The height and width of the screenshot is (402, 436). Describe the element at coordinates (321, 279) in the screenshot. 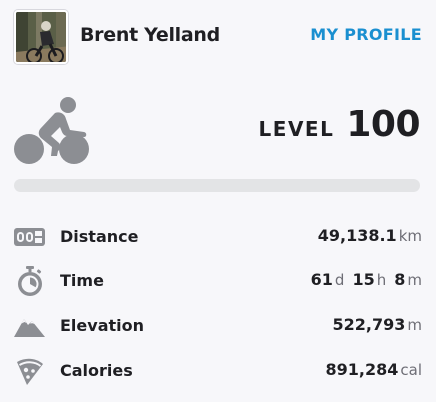

I see `time-days: 61` at that location.